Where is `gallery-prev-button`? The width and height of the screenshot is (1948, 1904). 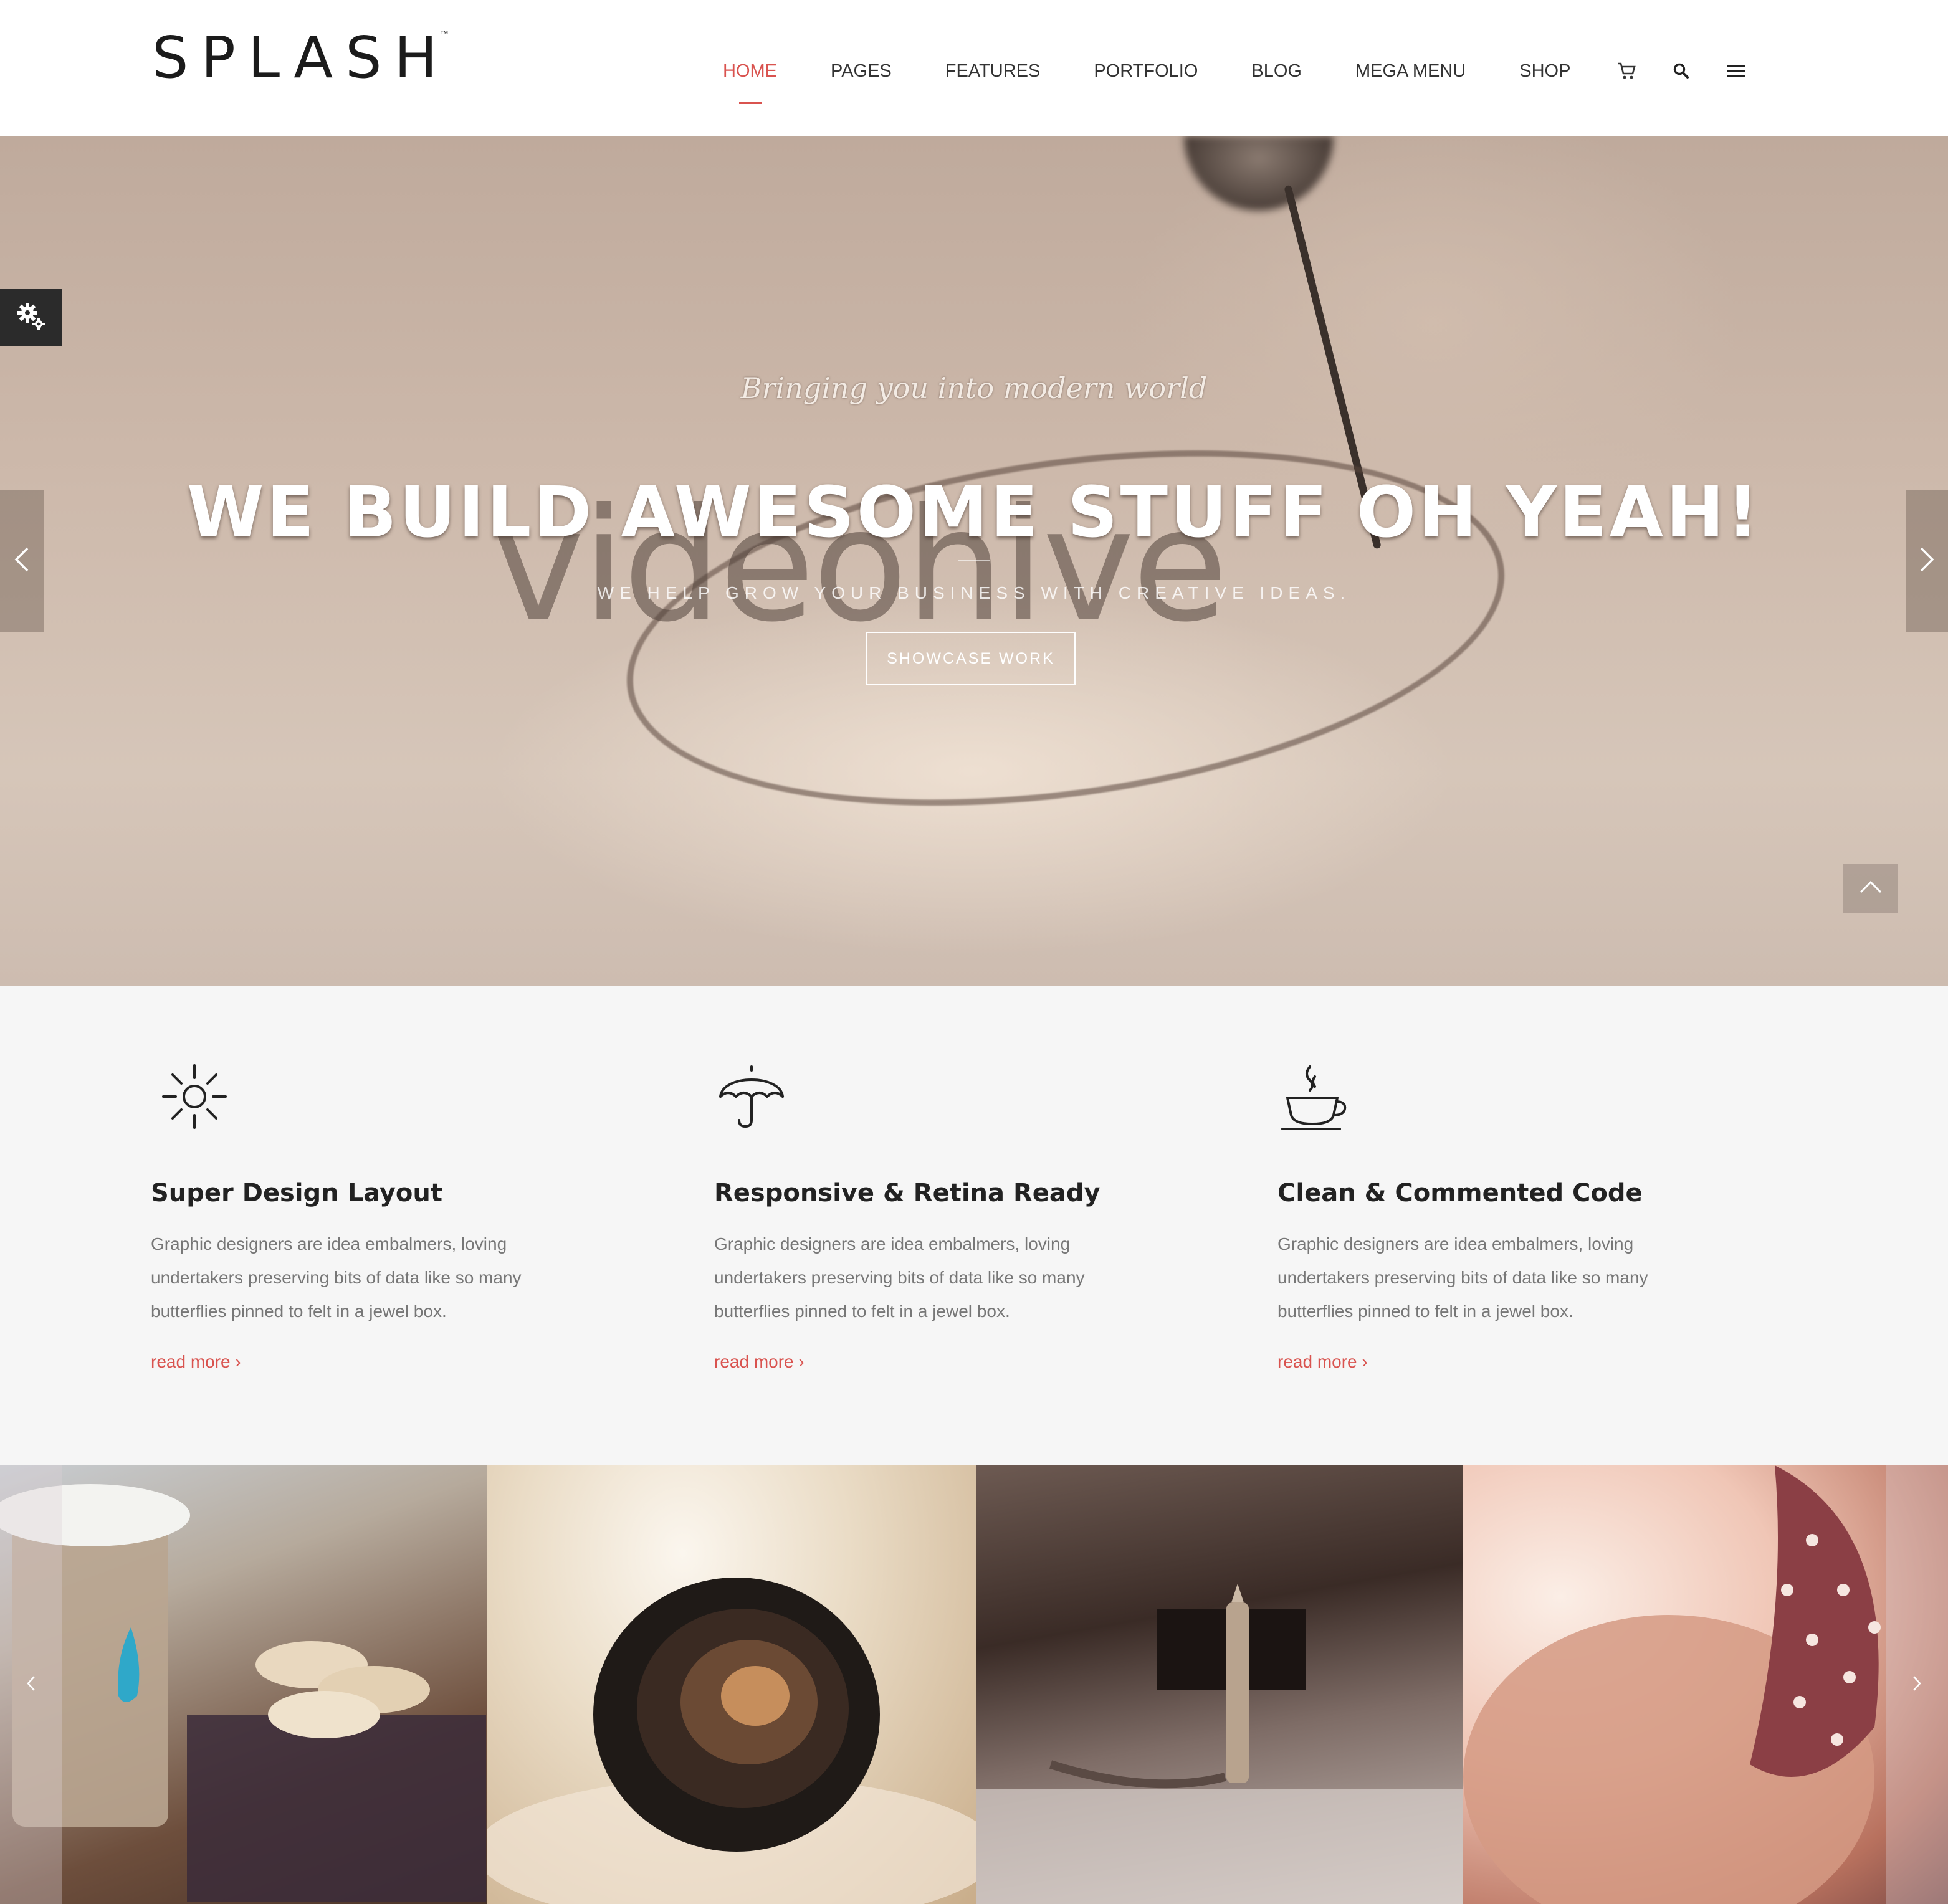
gallery-prev-button is located at coordinates (31, 1685).